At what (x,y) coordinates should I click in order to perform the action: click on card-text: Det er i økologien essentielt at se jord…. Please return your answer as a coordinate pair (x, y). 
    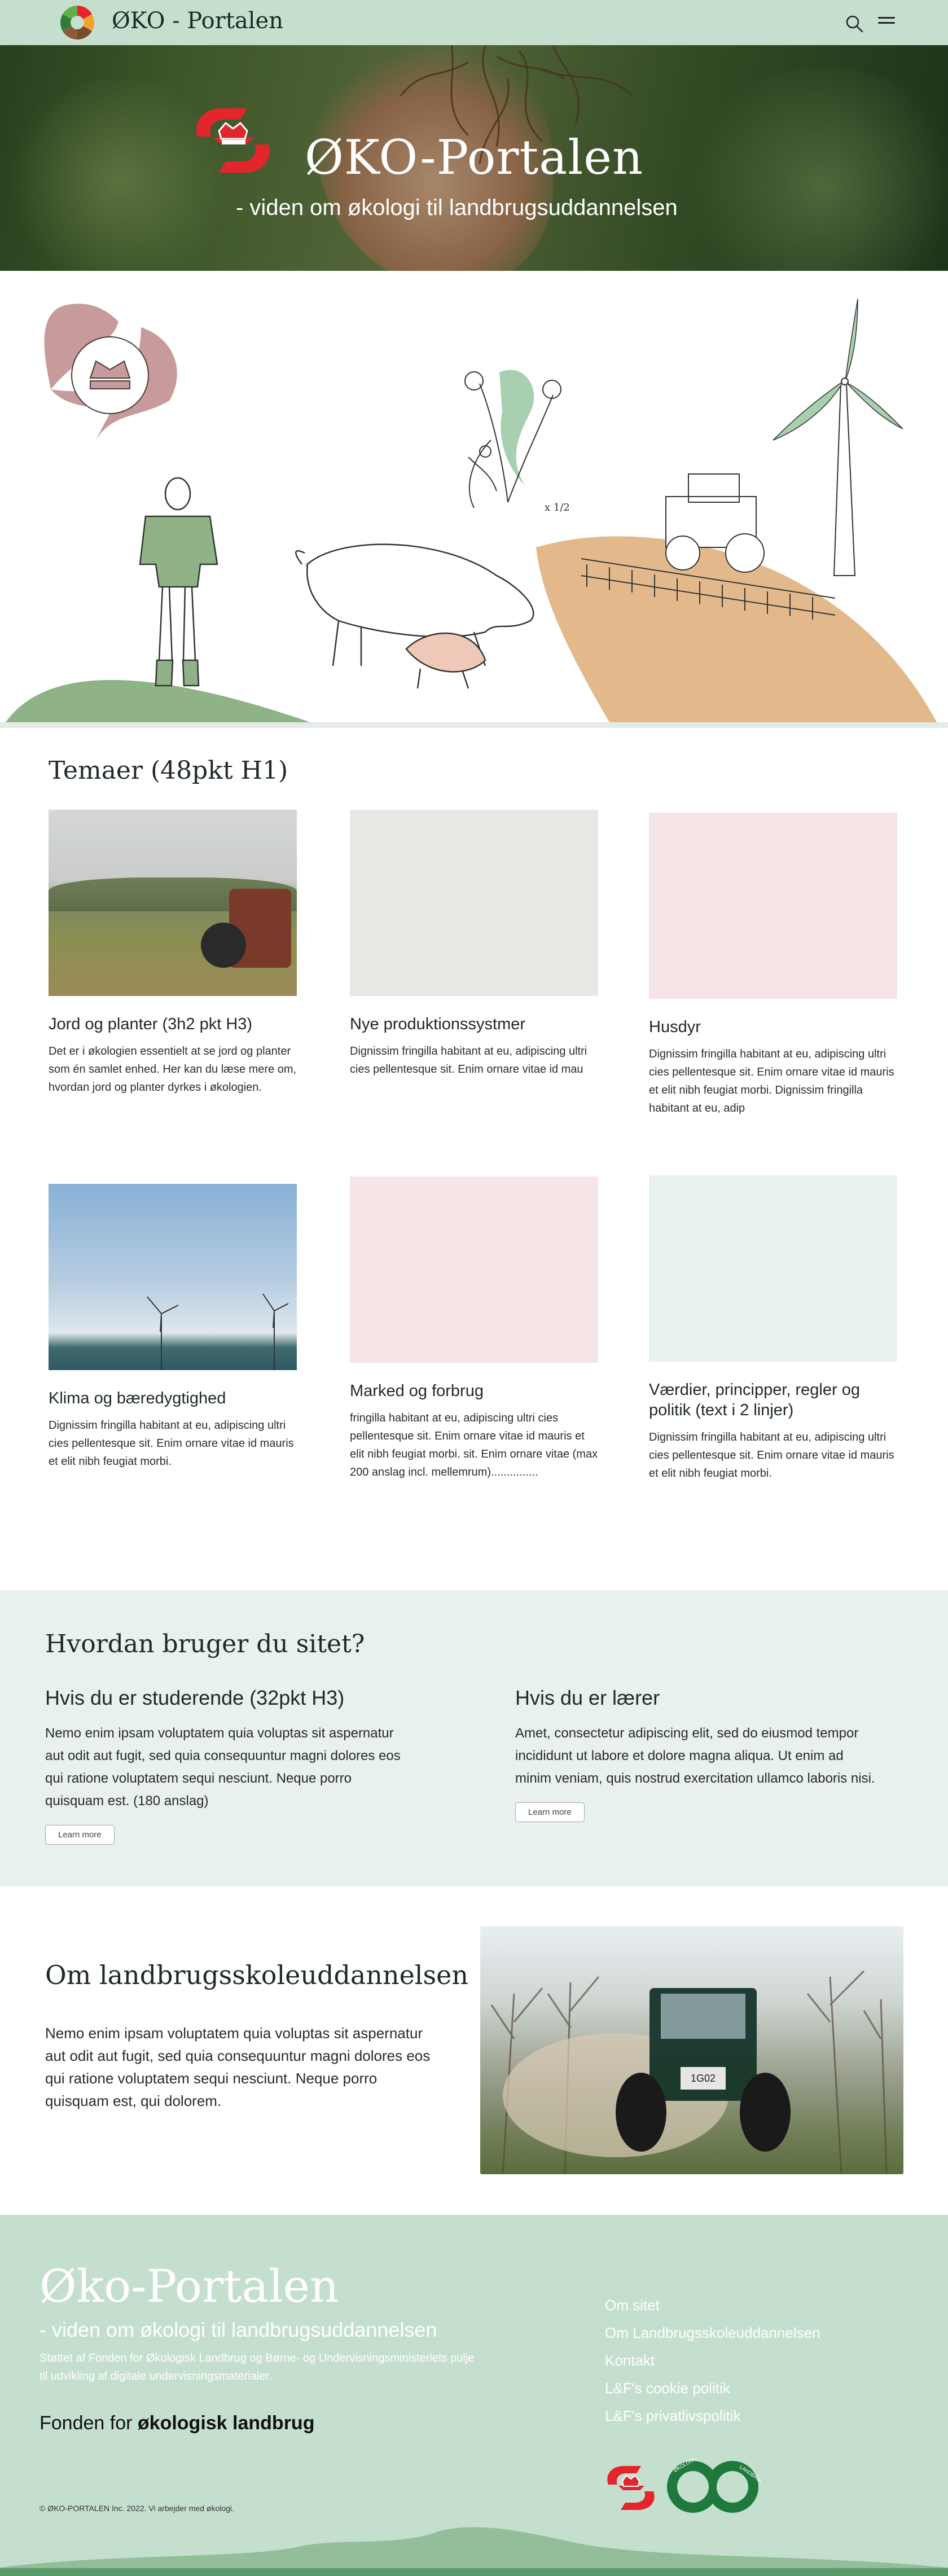
    Looking at the image, I should click on (173, 1069).